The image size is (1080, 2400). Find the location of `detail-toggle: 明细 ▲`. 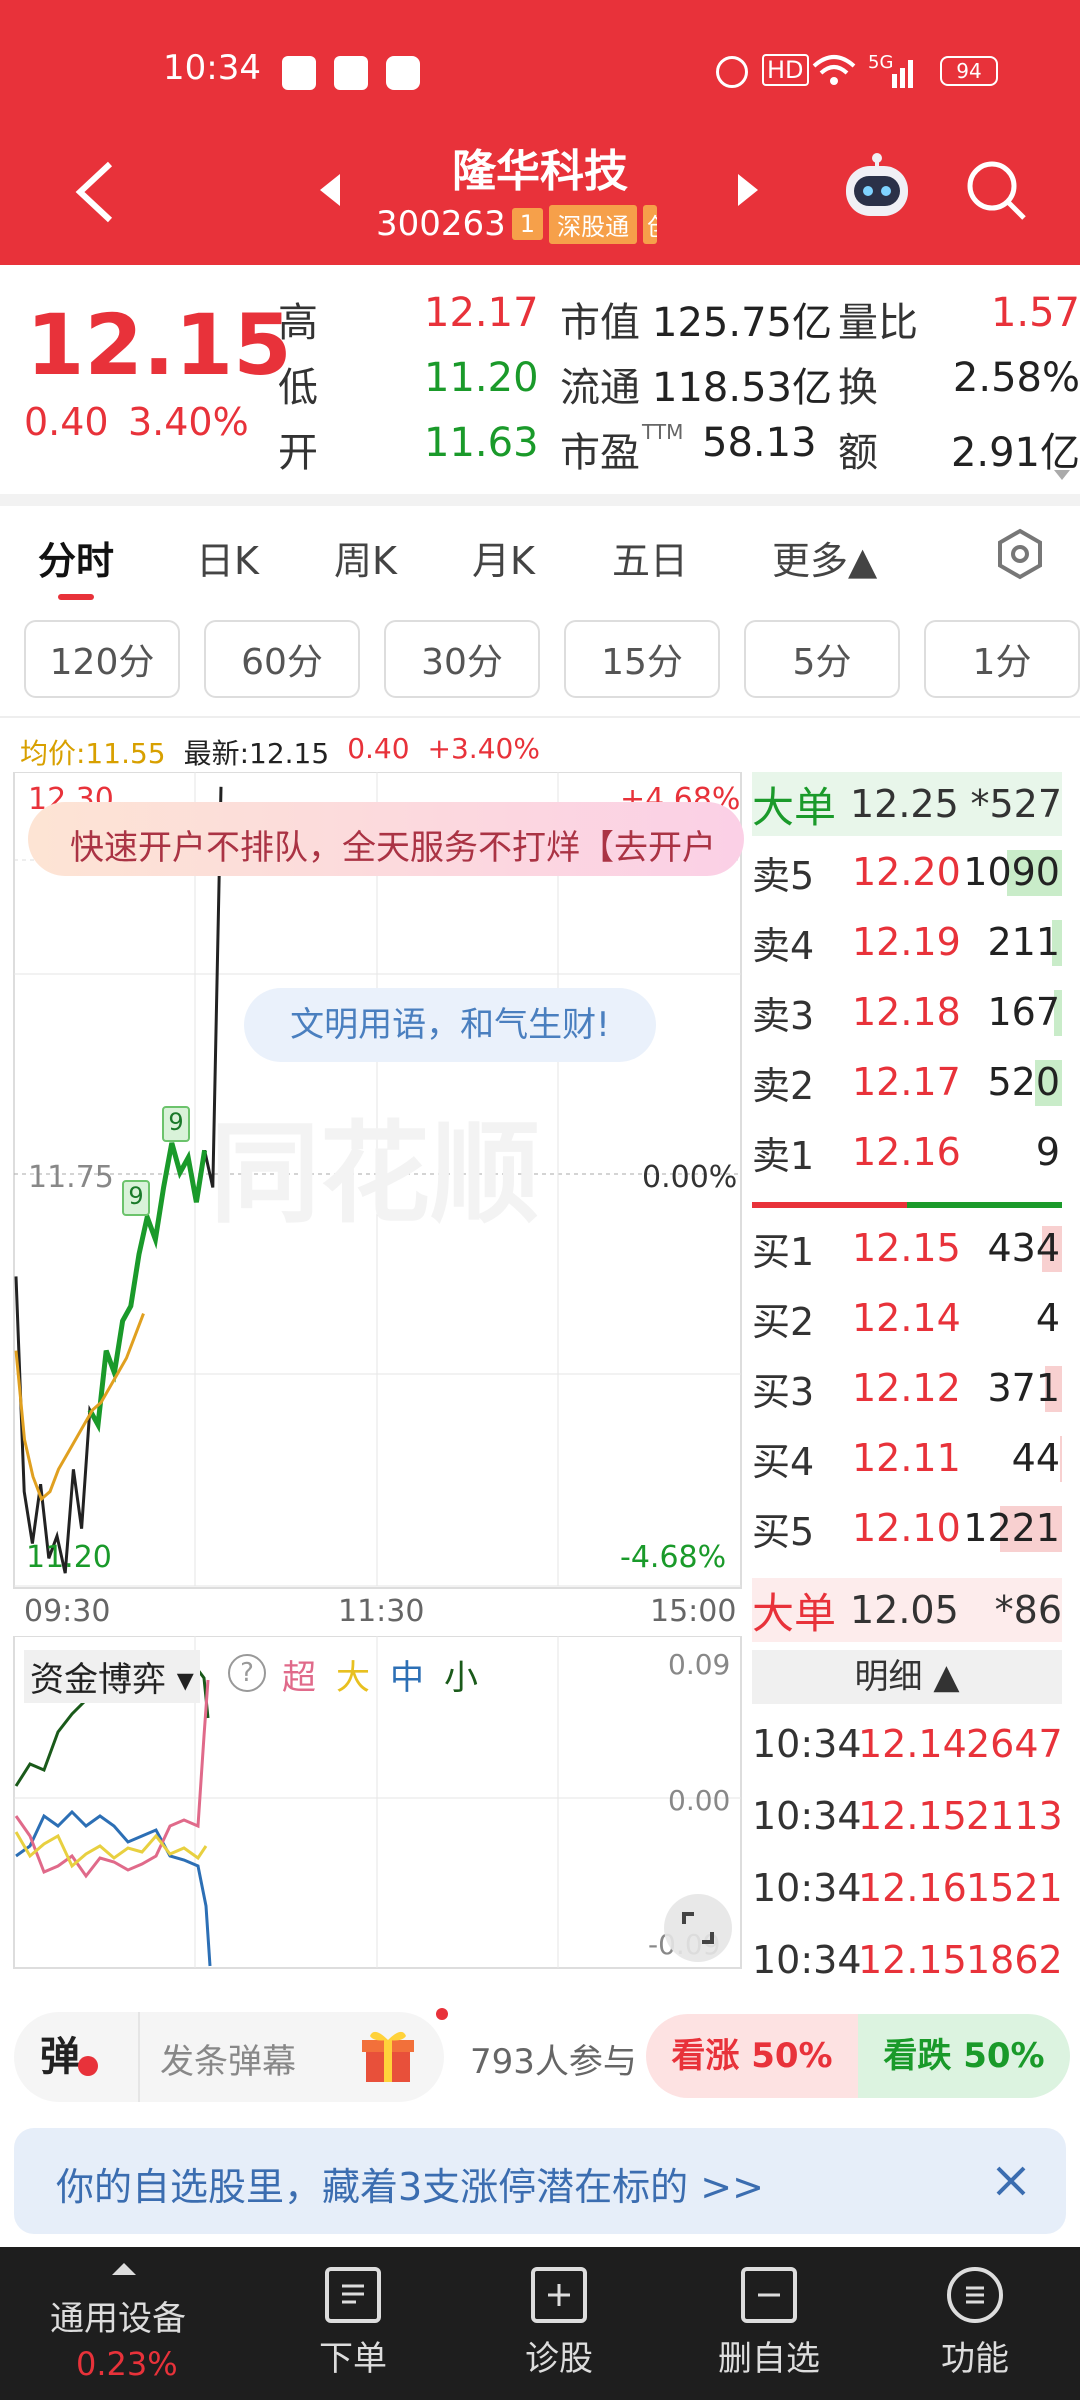

detail-toggle: 明细 ▲ is located at coordinates (907, 1677).